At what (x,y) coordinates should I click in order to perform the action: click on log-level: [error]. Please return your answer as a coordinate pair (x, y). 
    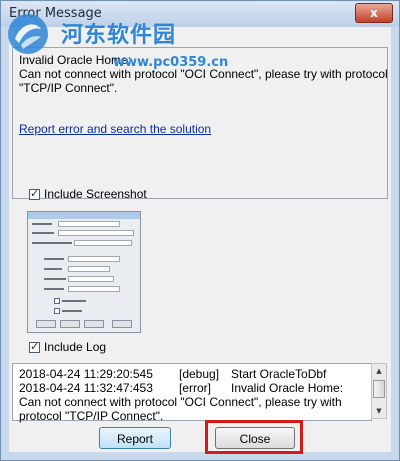
    Looking at the image, I should click on (195, 388).